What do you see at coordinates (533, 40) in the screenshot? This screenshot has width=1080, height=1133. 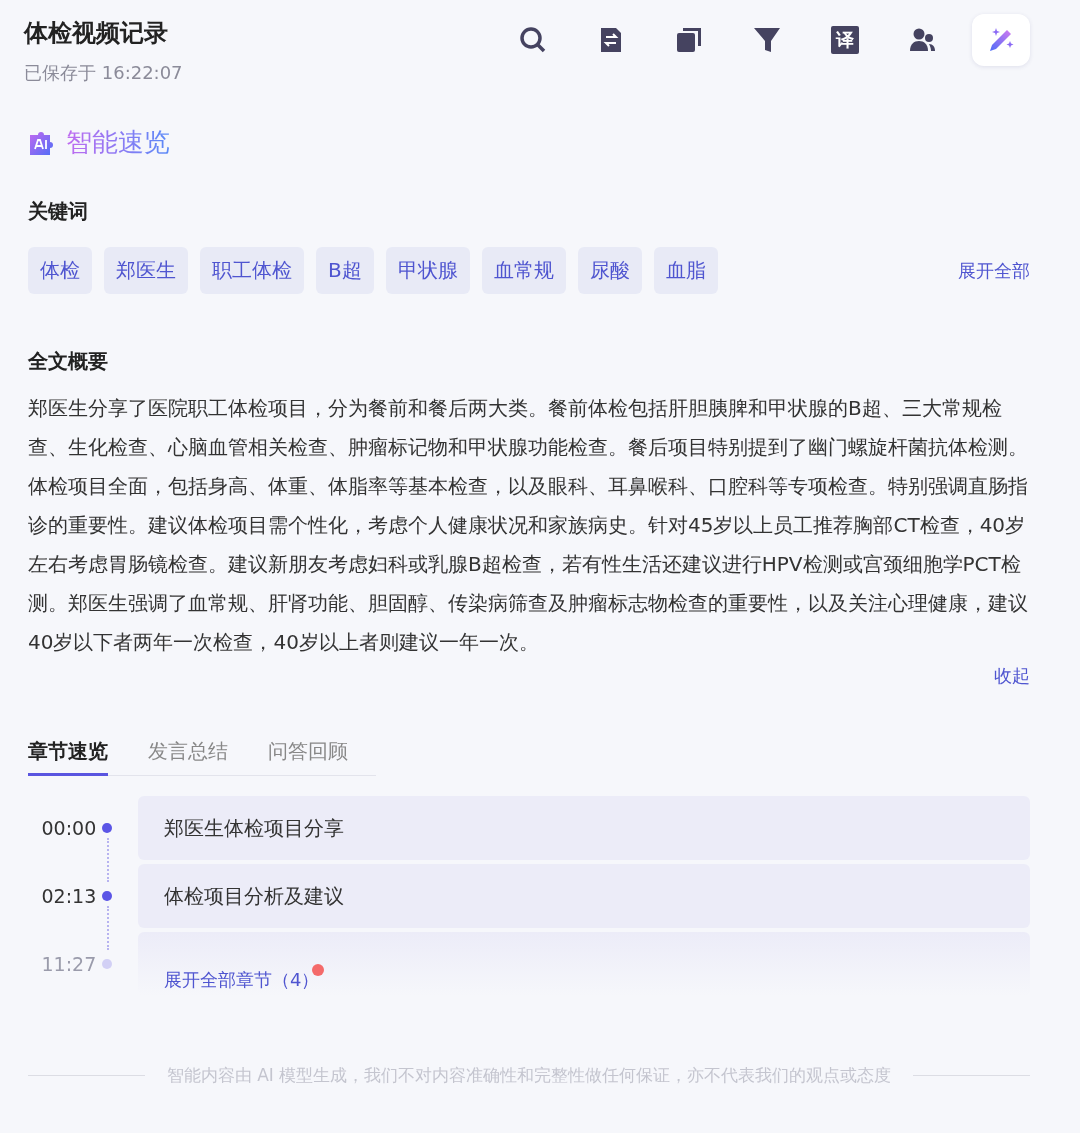 I see `search-icon` at bounding box center [533, 40].